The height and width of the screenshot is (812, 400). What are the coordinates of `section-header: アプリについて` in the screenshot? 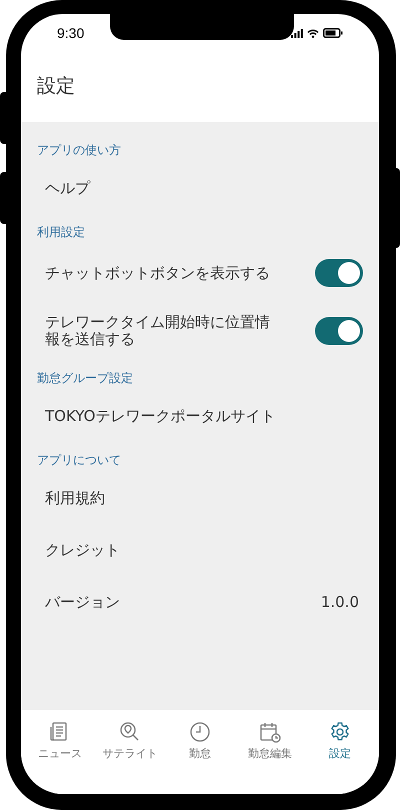 It's located at (79, 460).